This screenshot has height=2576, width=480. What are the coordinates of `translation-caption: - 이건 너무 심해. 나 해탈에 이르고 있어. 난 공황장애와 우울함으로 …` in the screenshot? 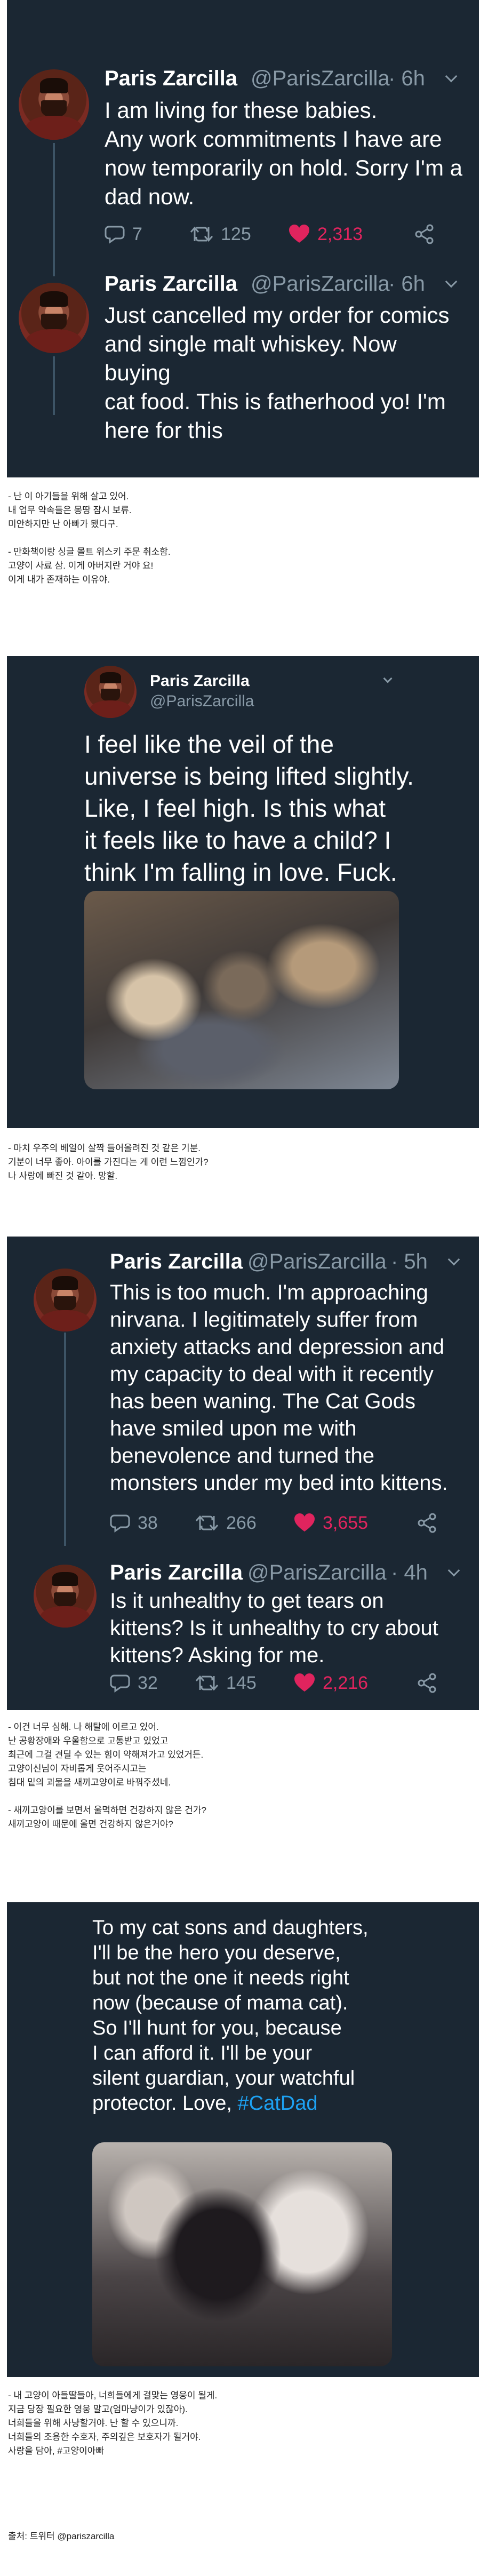 It's located at (107, 1775).